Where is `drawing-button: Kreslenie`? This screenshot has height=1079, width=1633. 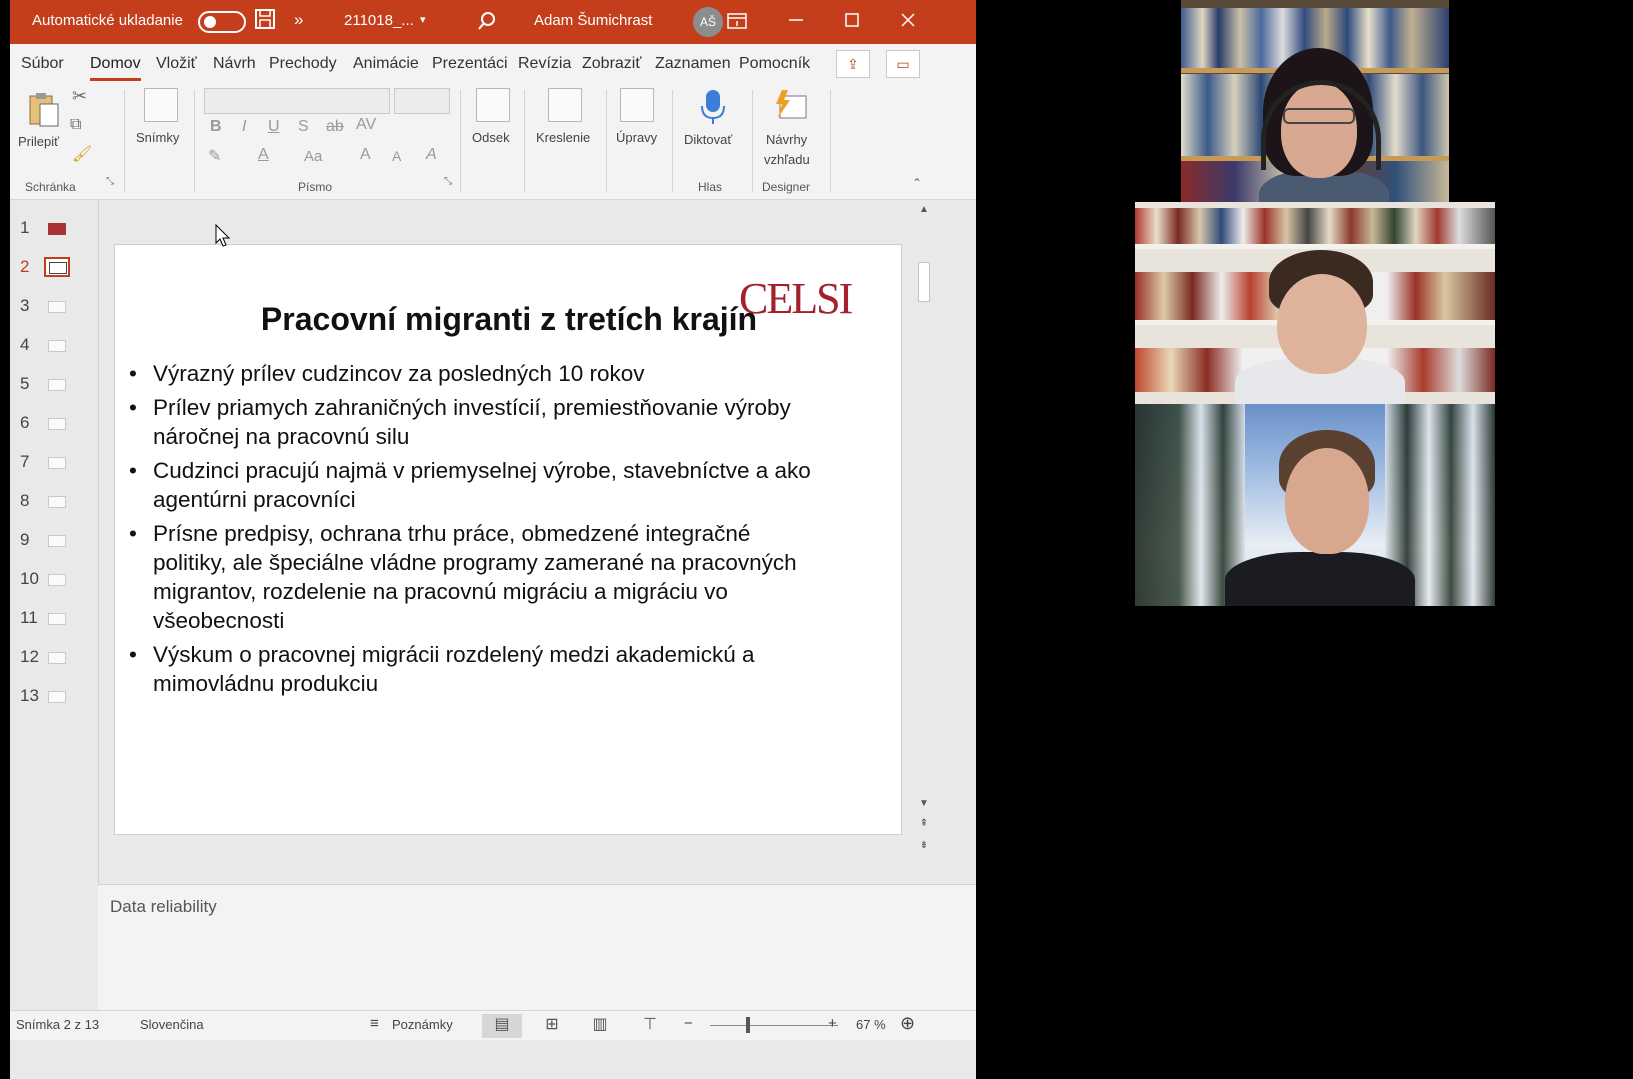 drawing-button: Kreslenie is located at coordinates (566, 128).